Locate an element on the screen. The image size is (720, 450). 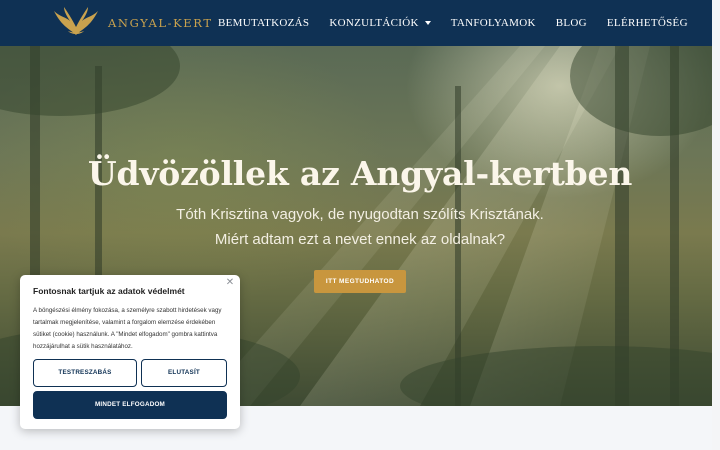
page-scrollbar-strip is located at coordinates (716, 225).